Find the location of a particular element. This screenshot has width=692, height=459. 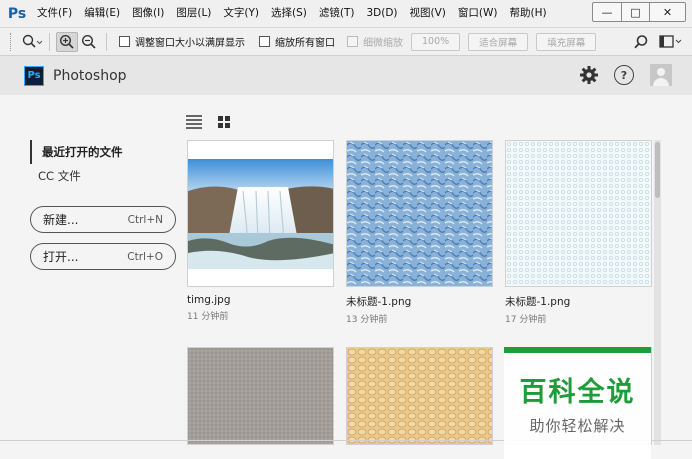

menu-view: 视图(V) is located at coordinates (428, 13).